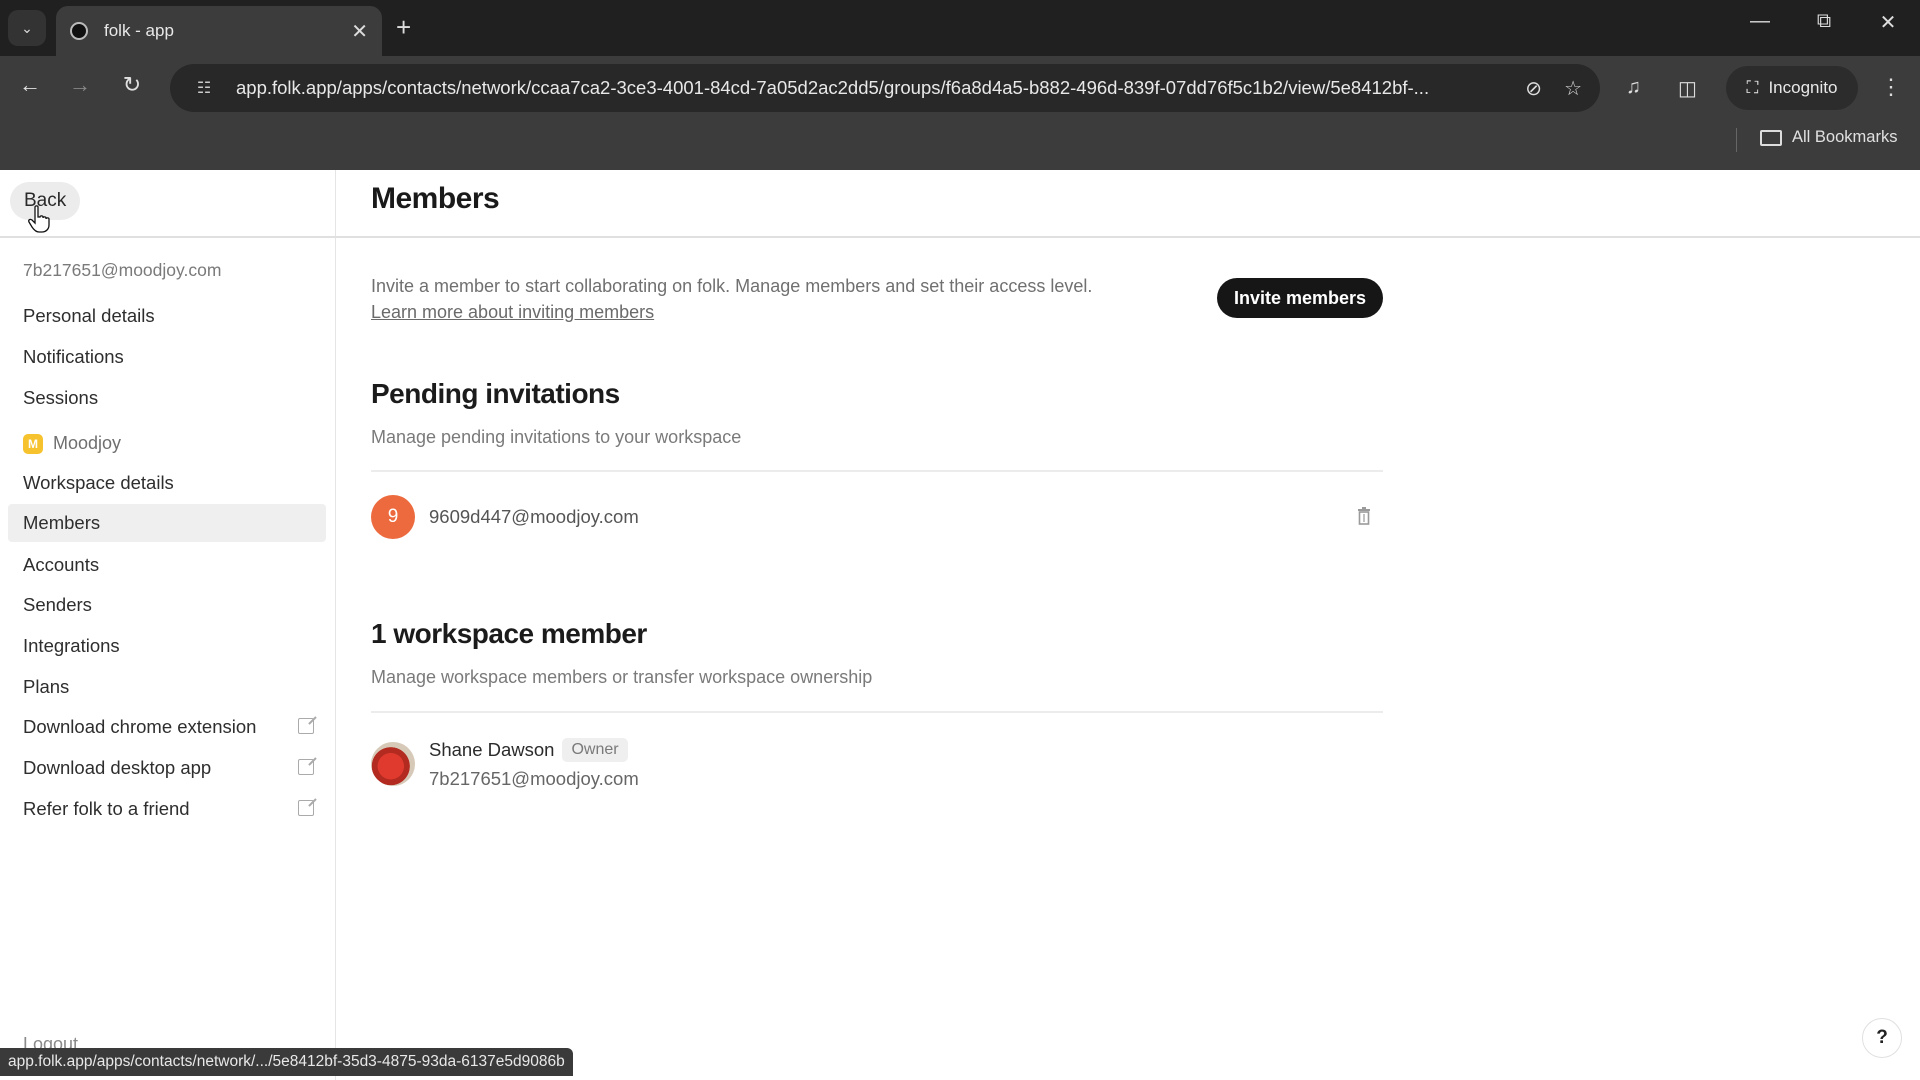  I want to click on help-button: ?, so click(1882, 1038).